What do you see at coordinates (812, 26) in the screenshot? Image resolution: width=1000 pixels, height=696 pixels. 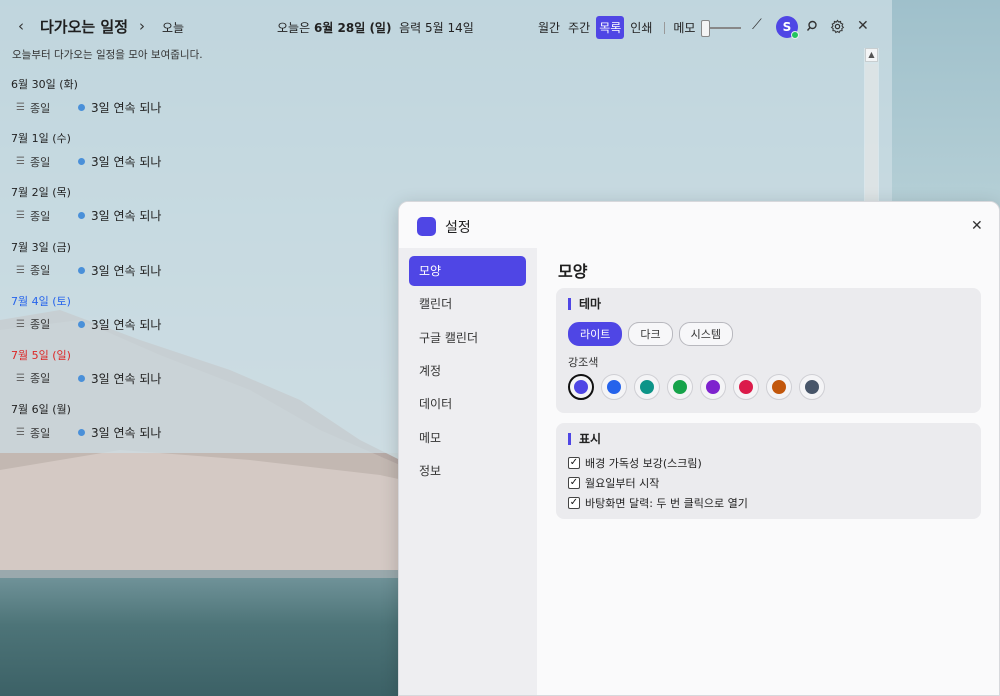 I see `search-icon` at bounding box center [812, 26].